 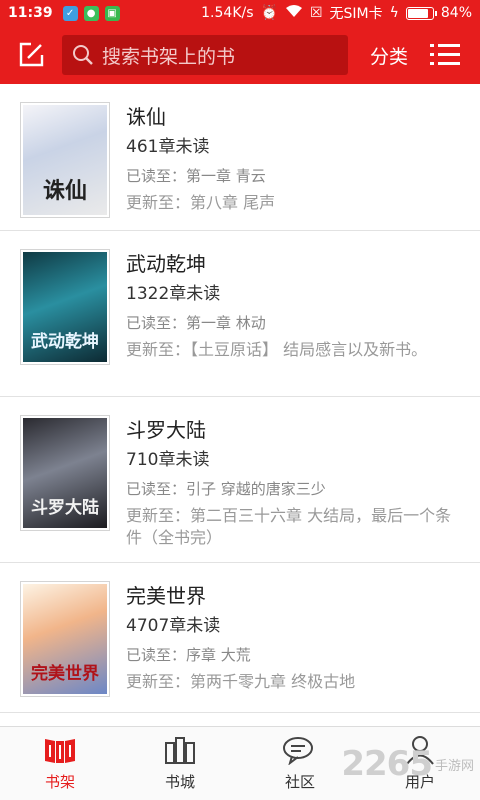 What do you see at coordinates (65, 307) in the screenshot?
I see `book-cover: 武动乾坤` at bounding box center [65, 307].